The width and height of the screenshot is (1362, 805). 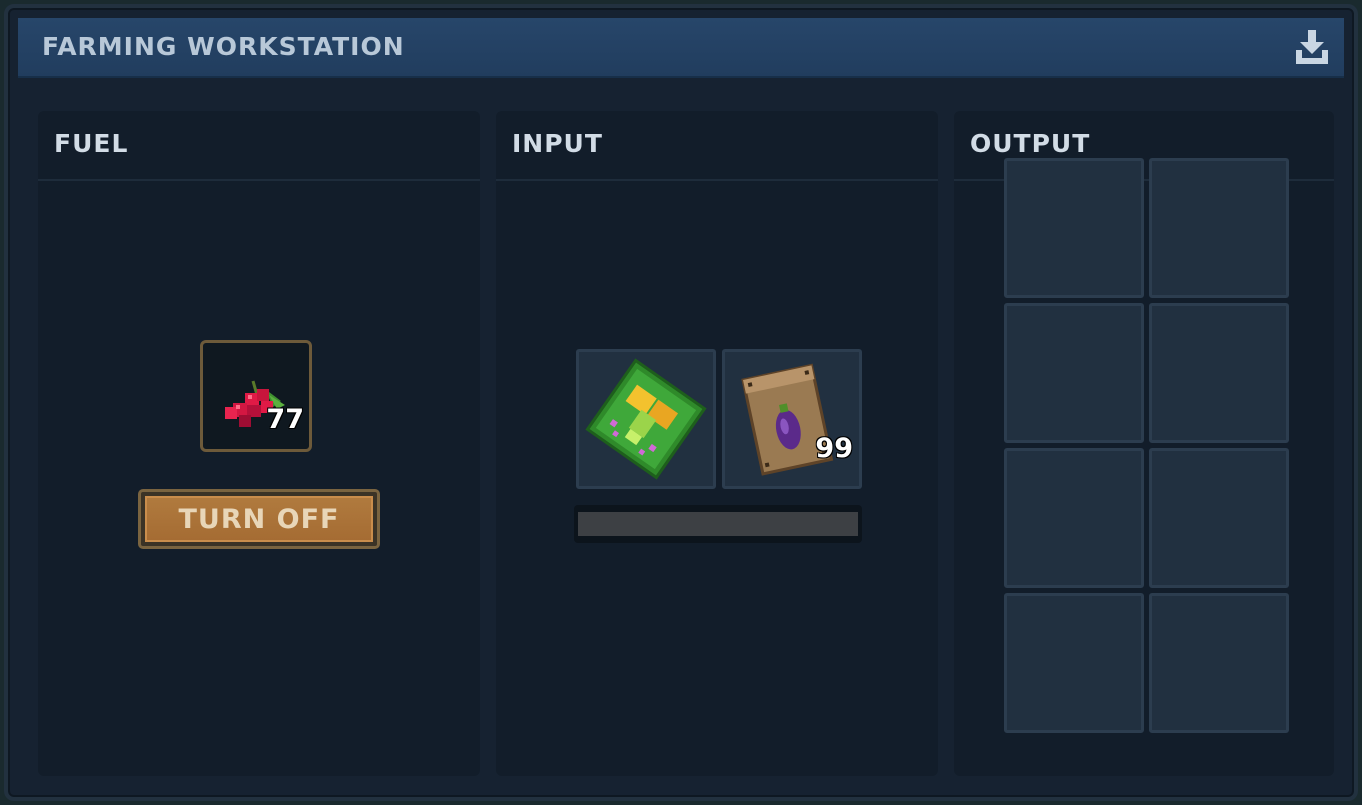 I want to click on collect-all-button, so click(x=1312, y=47).